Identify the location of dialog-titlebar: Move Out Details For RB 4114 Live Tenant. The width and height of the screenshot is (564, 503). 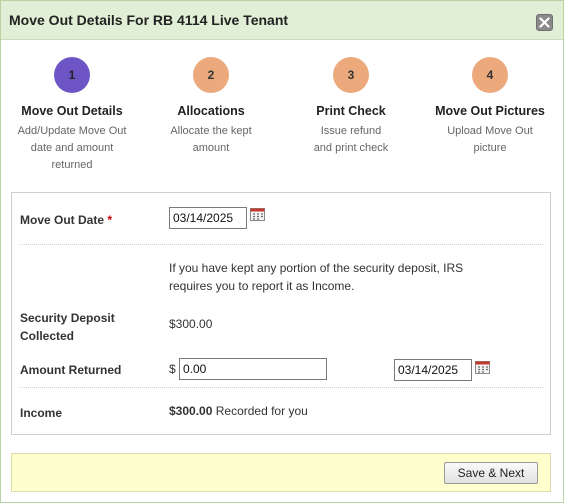
(282, 20).